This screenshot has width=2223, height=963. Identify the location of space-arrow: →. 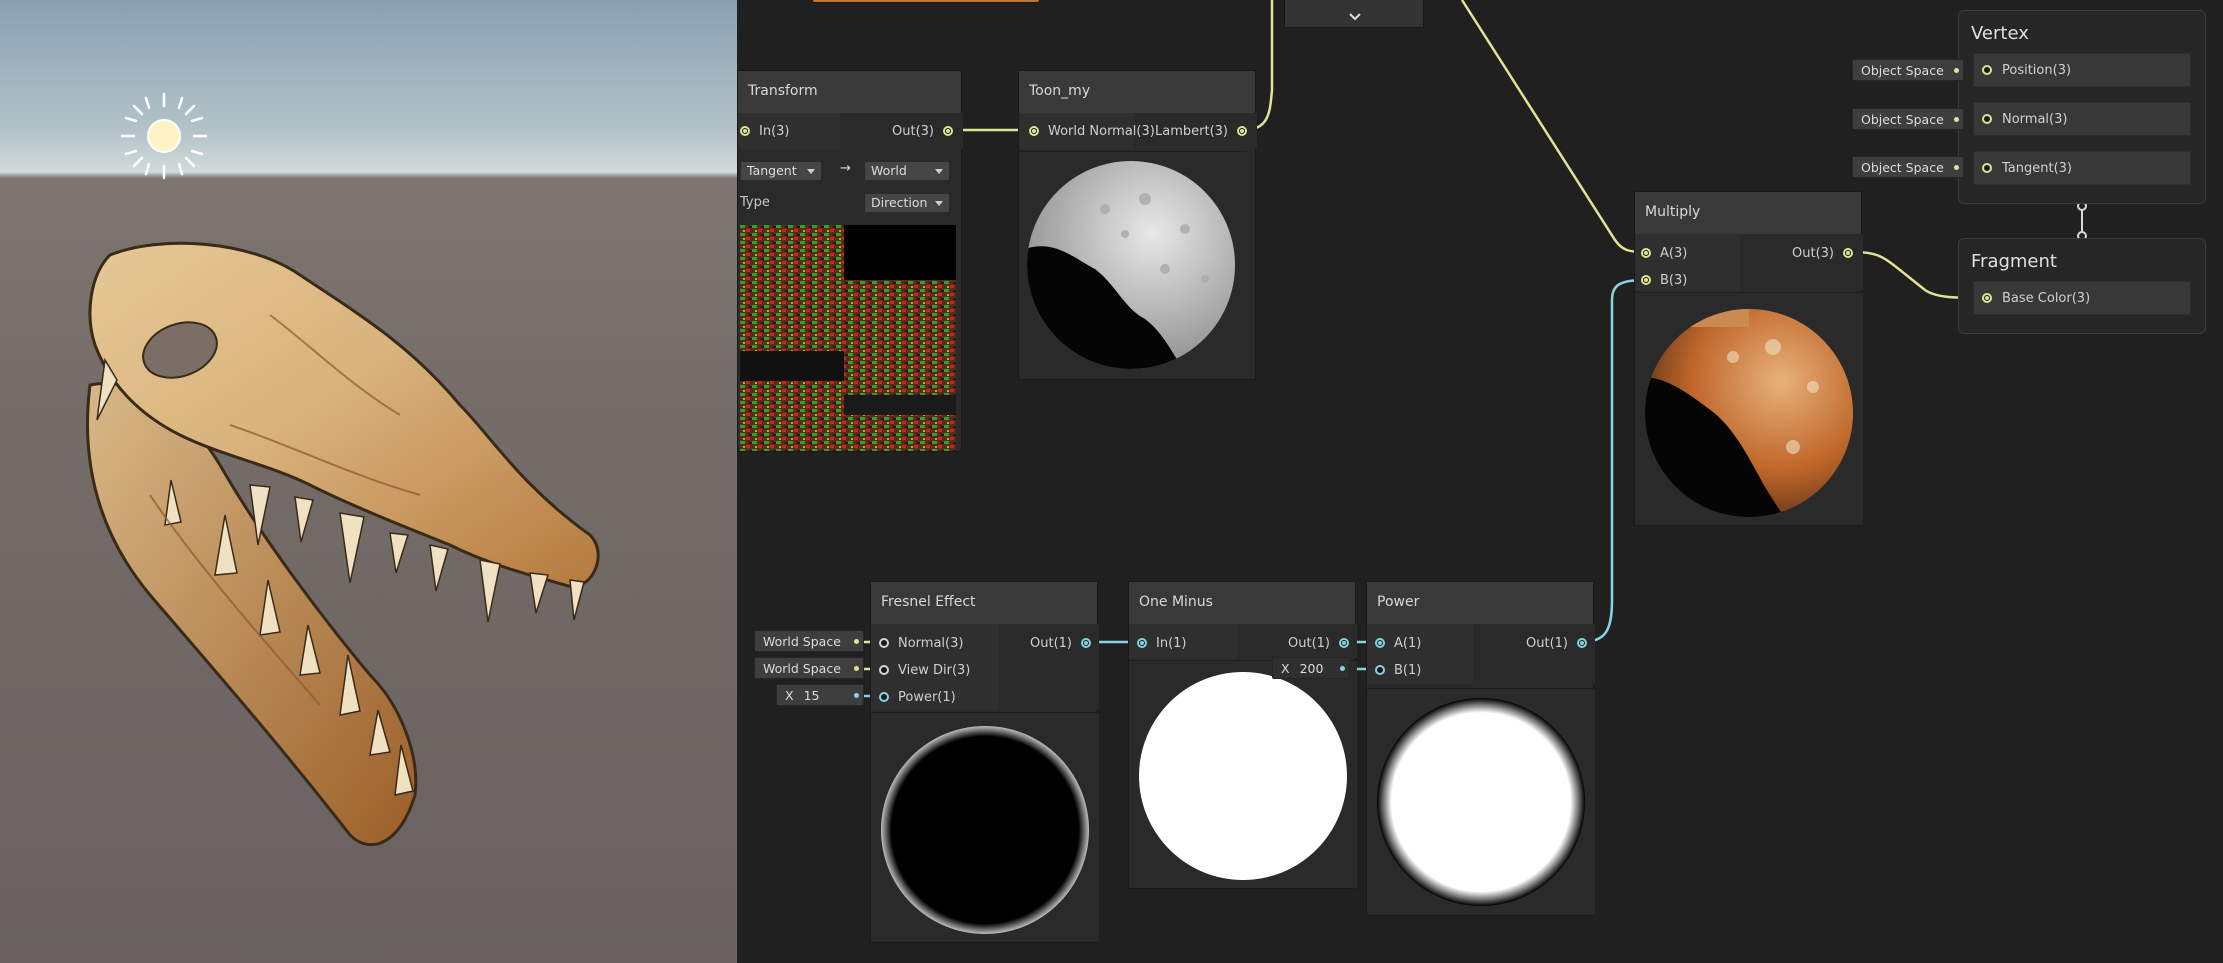
(845, 168).